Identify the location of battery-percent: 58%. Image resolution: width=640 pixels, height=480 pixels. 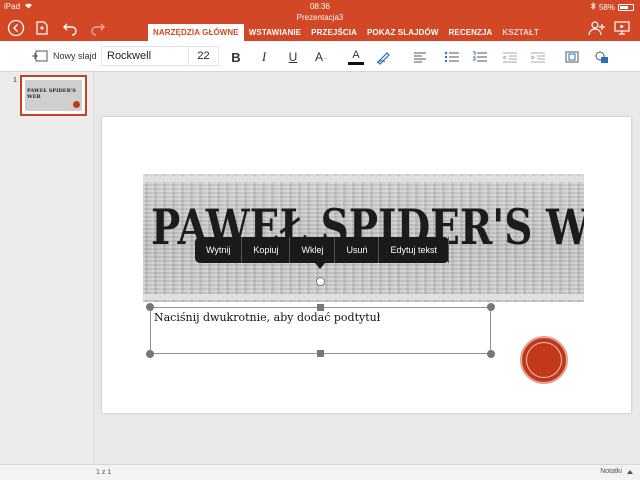
(606, 7).